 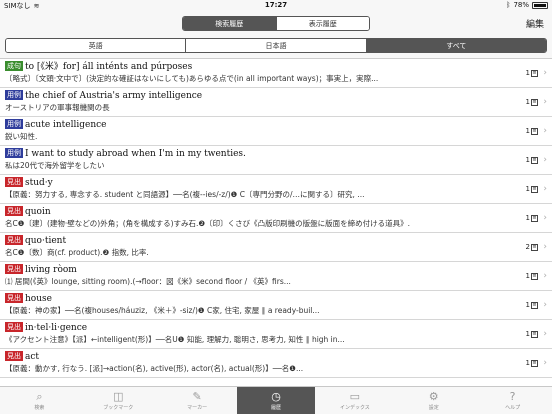 I want to click on history-count: 2 ≡, so click(x=532, y=247).